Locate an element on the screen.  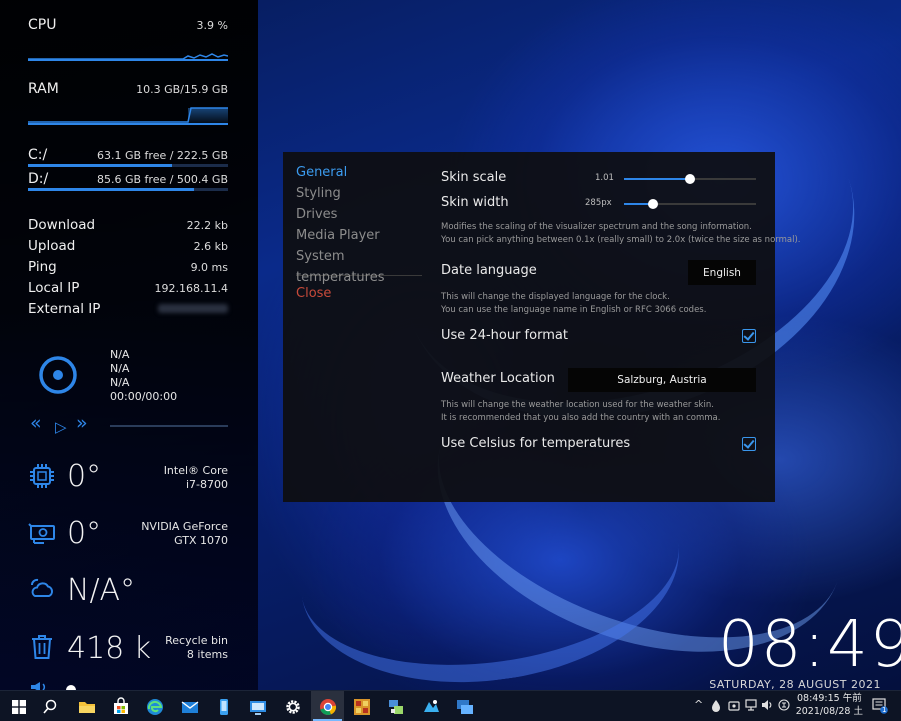
drive-c-usage-fill is located at coordinates (100, 165).